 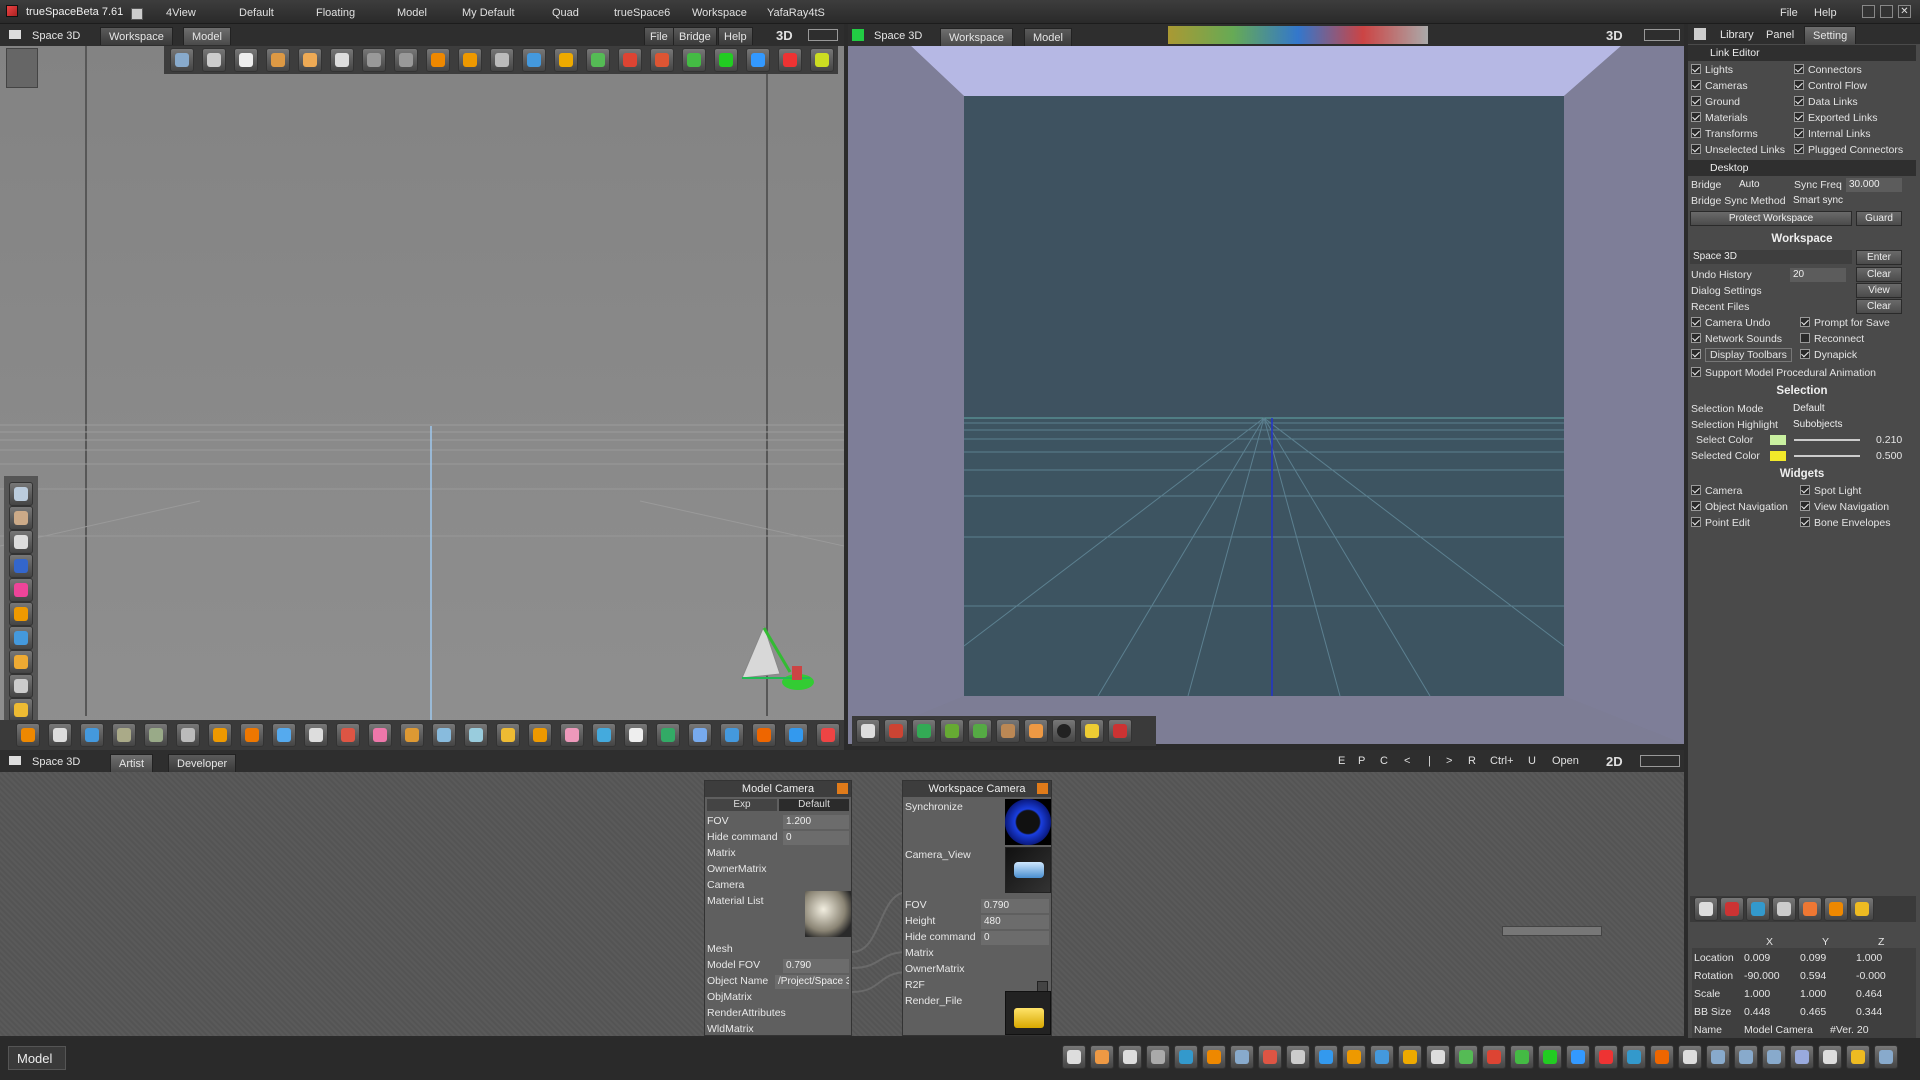 I want to click on status-y-axis-icon, so click(x=1578, y=1057).